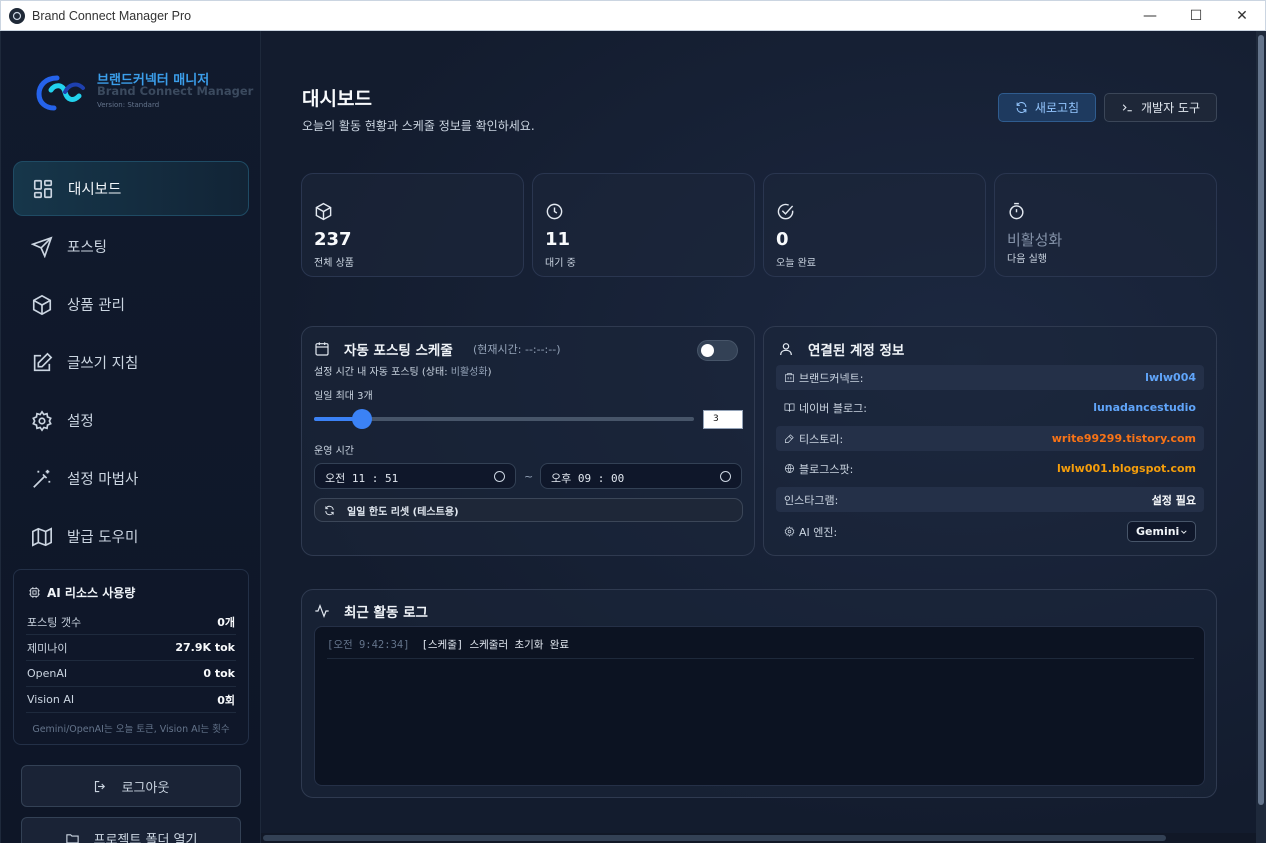 The width and height of the screenshot is (1266, 843). What do you see at coordinates (131, 648) in the screenshot?
I see `ai-usage-row: 제미나이 27.9K tok` at bounding box center [131, 648].